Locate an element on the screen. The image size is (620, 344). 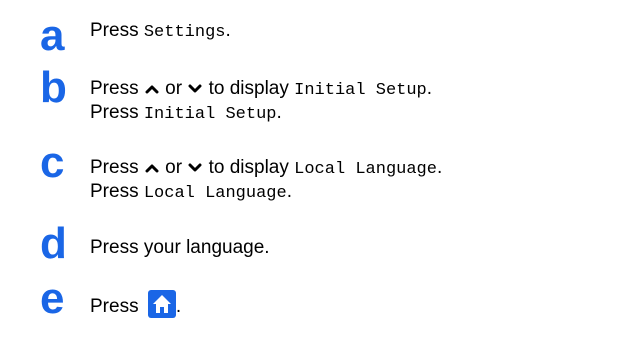
step-letter: a is located at coordinates (52, 35).